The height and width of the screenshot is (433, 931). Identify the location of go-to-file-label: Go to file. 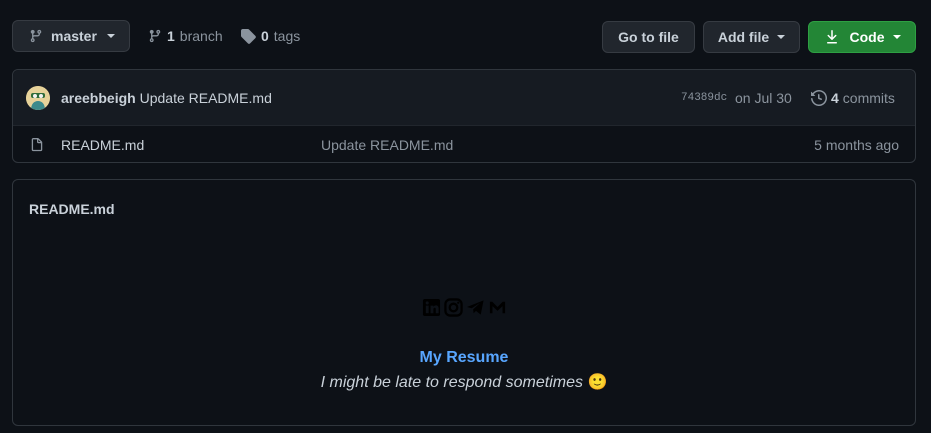
(648, 37).